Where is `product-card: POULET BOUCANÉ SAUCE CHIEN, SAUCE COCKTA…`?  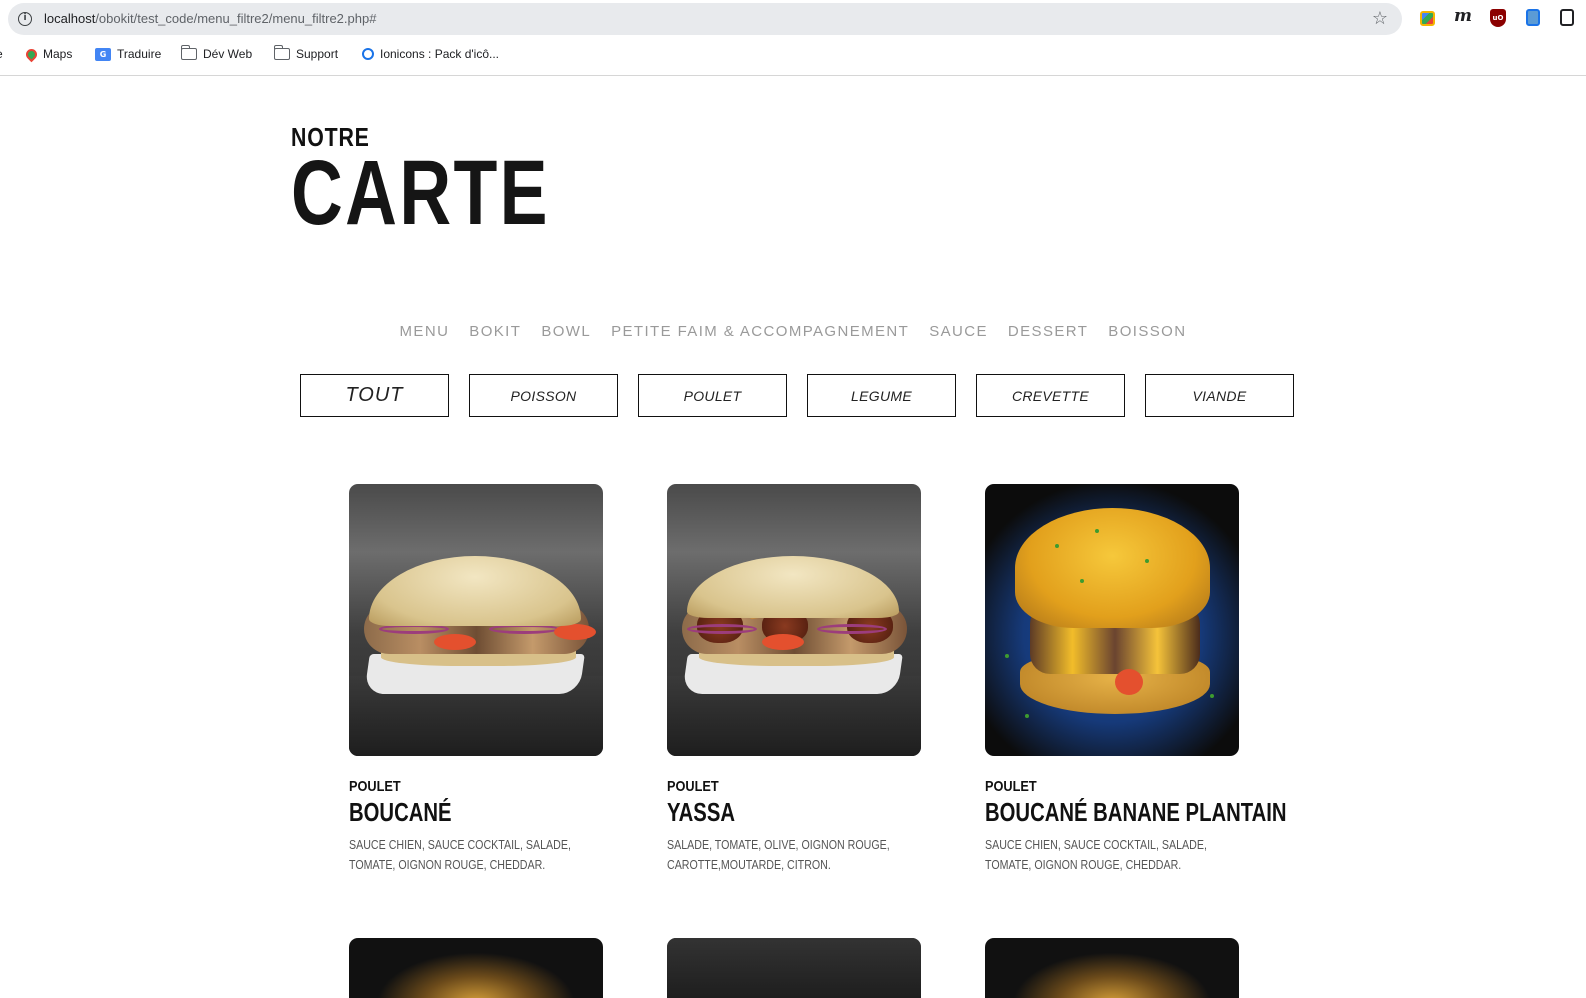
product-card: POULET BOUCANÉ SAUCE CHIEN, SAUCE COCKTA… is located at coordinates (476, 679).